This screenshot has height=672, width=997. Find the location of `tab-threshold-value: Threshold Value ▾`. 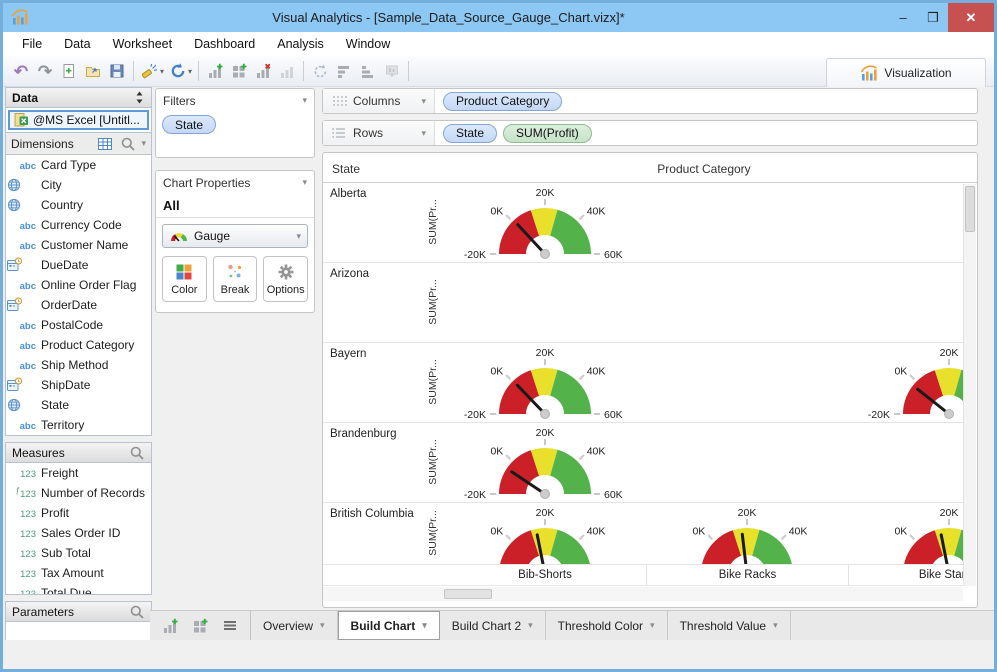

tab-threshold-value: Threshold Value ▾ is located at coordinates (729, 625).